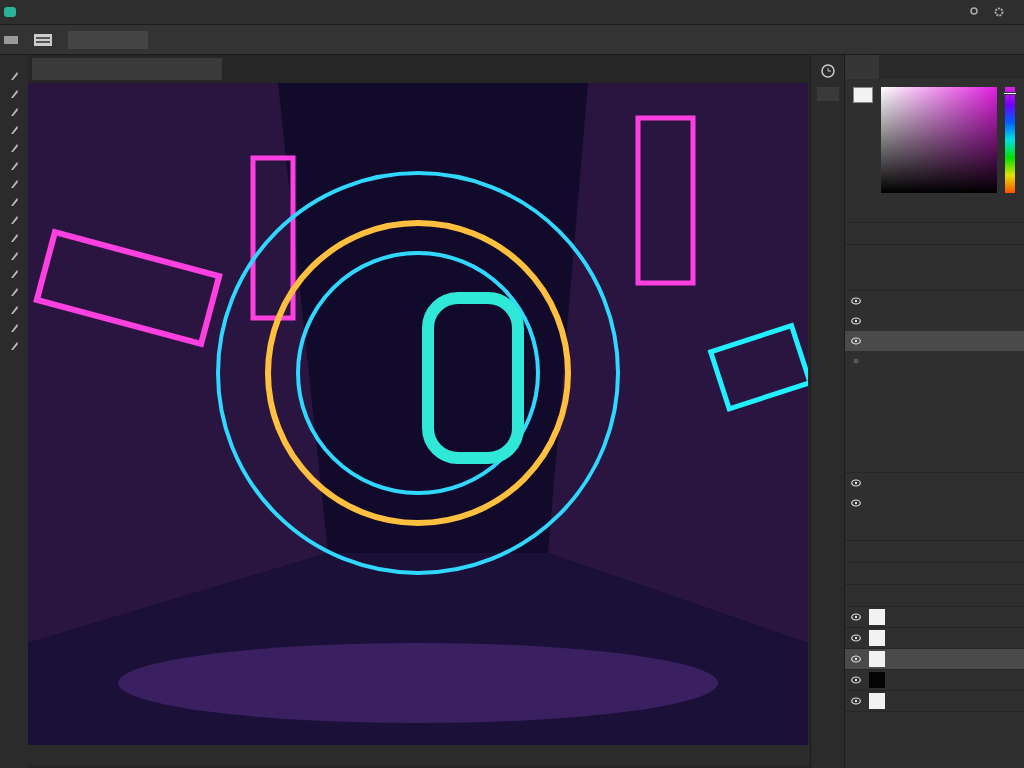  I want to click on history-icon, so click(827, 71).